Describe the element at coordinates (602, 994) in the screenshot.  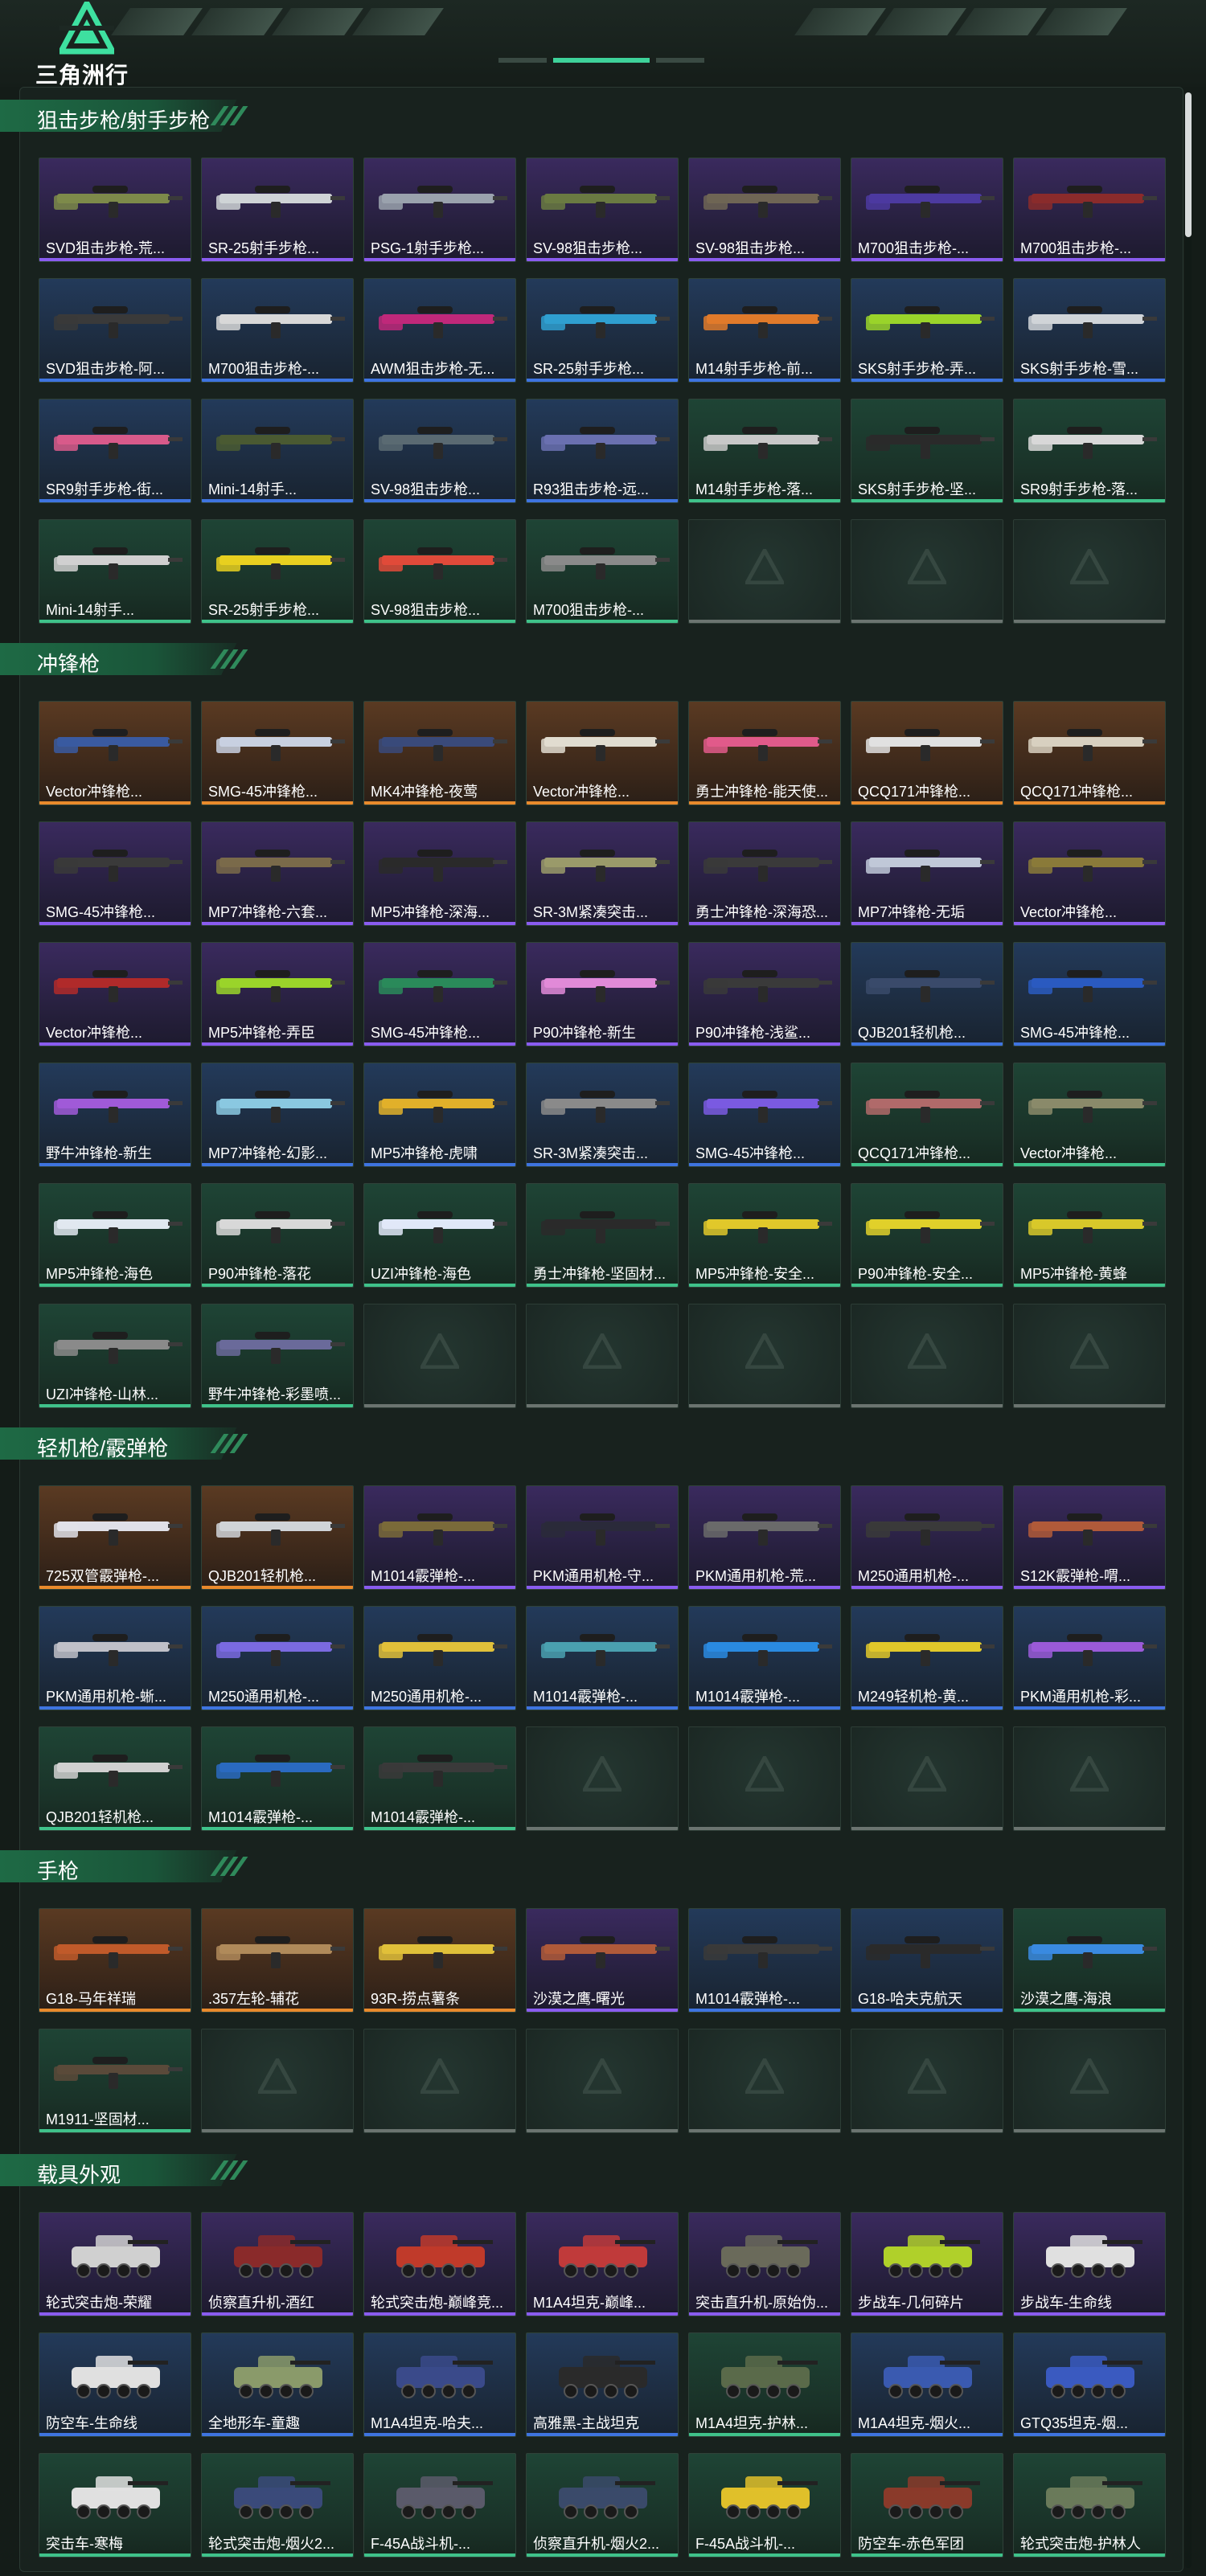
I see `weapon-skin-card: P90冲锋枪-新生` at that location.